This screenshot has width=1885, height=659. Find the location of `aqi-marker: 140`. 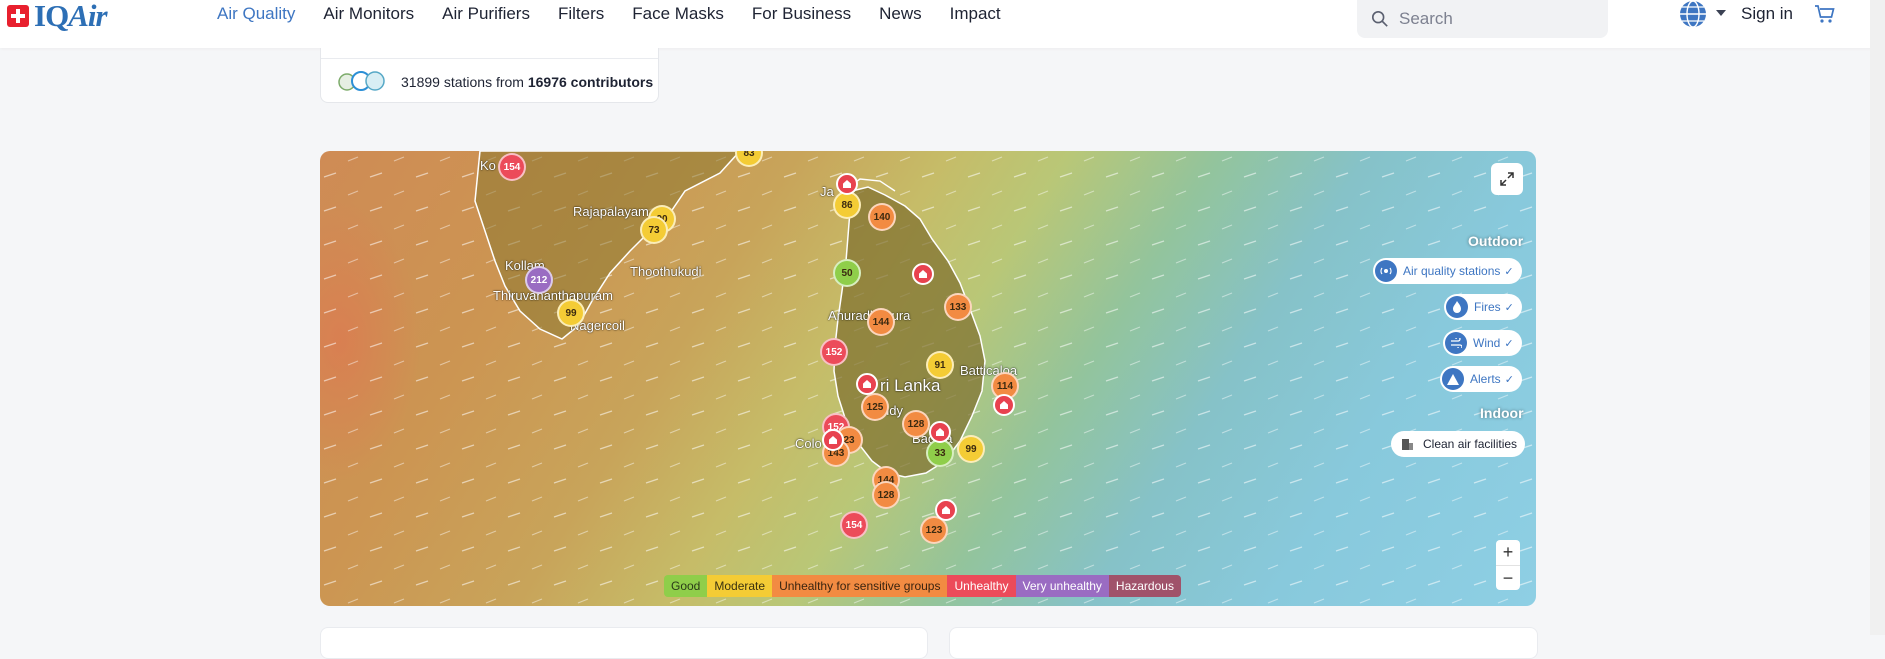

aqi-marker: 140 is located at coordinates (882, 217).